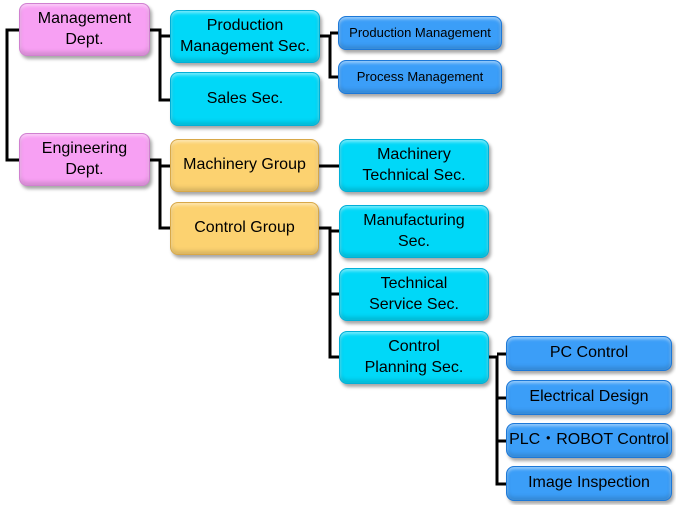 The image size is (676, 505). I want to click on plc-robot-control-unit: PLC・ROBOT Control, so click(589, 440).